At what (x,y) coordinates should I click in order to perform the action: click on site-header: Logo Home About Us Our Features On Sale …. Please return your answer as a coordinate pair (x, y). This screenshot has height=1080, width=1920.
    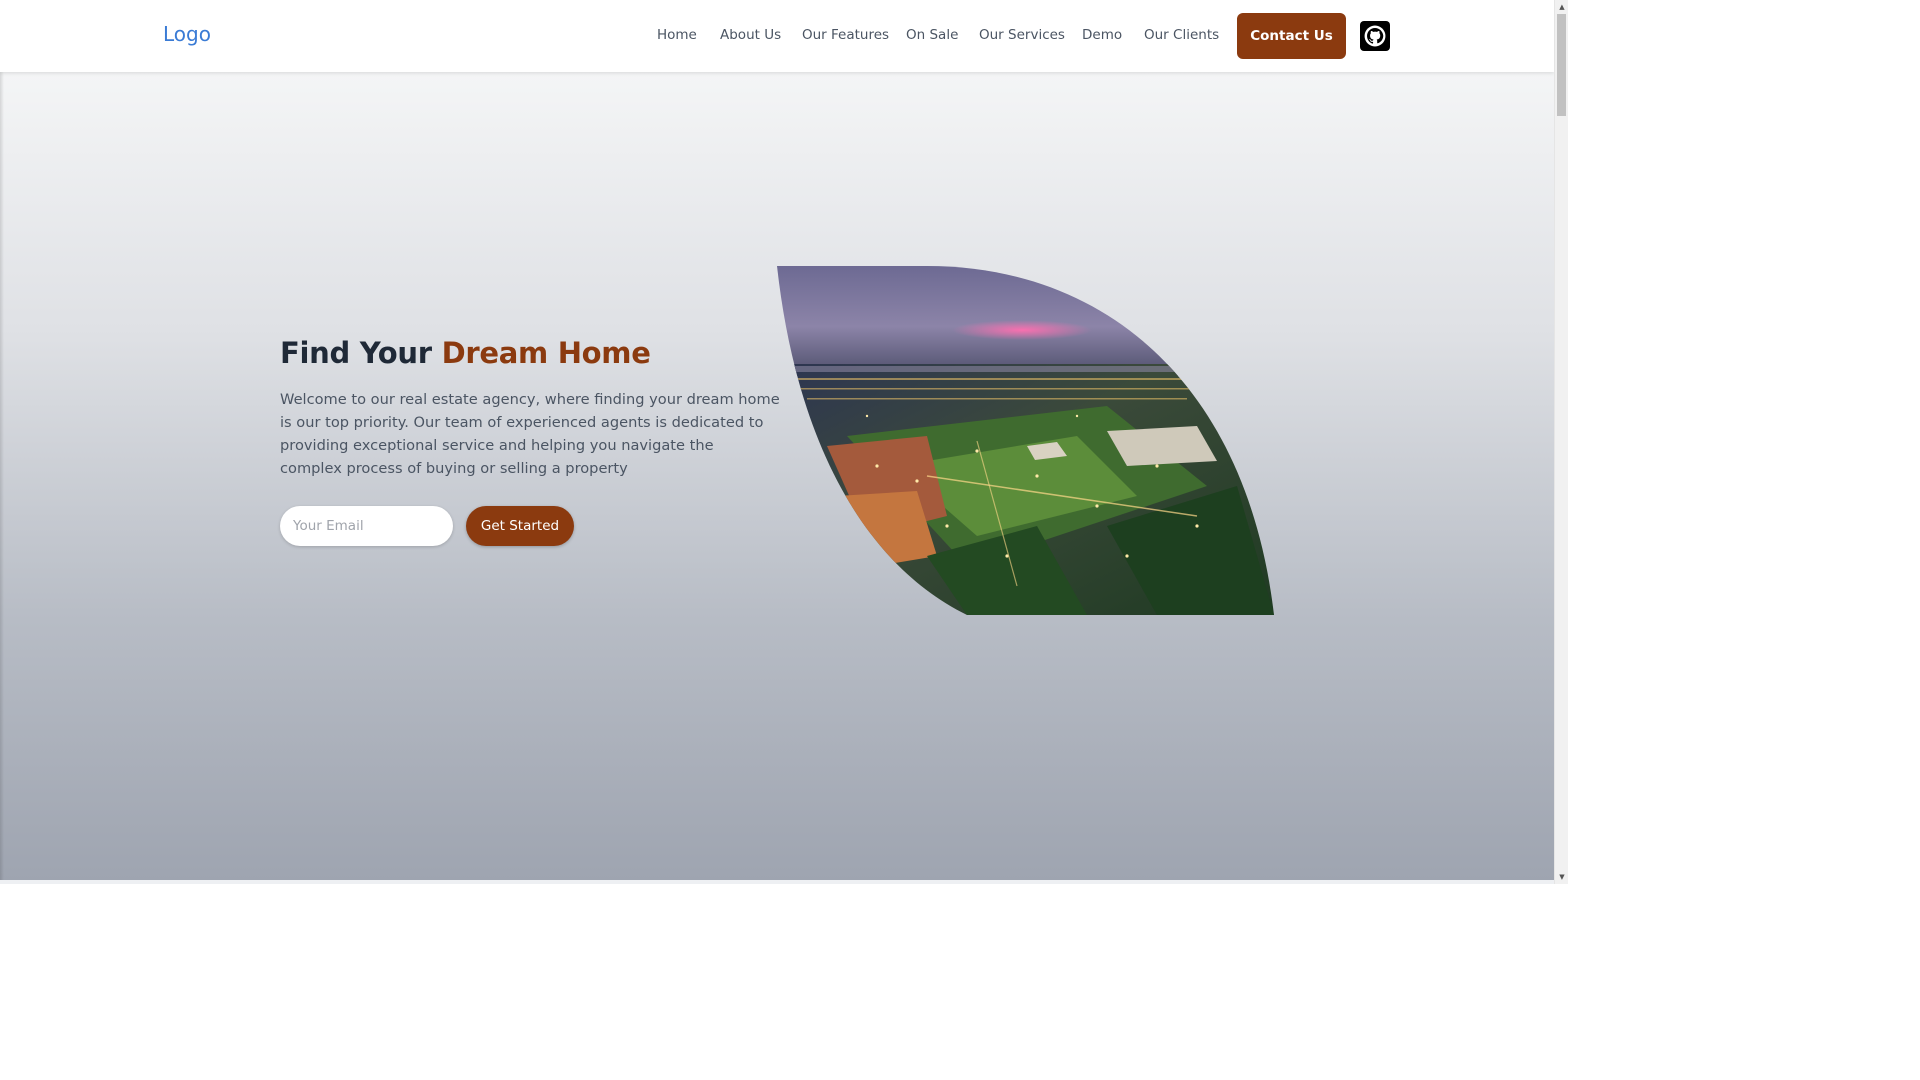
    Looking at the image, I should click on (777, 36).